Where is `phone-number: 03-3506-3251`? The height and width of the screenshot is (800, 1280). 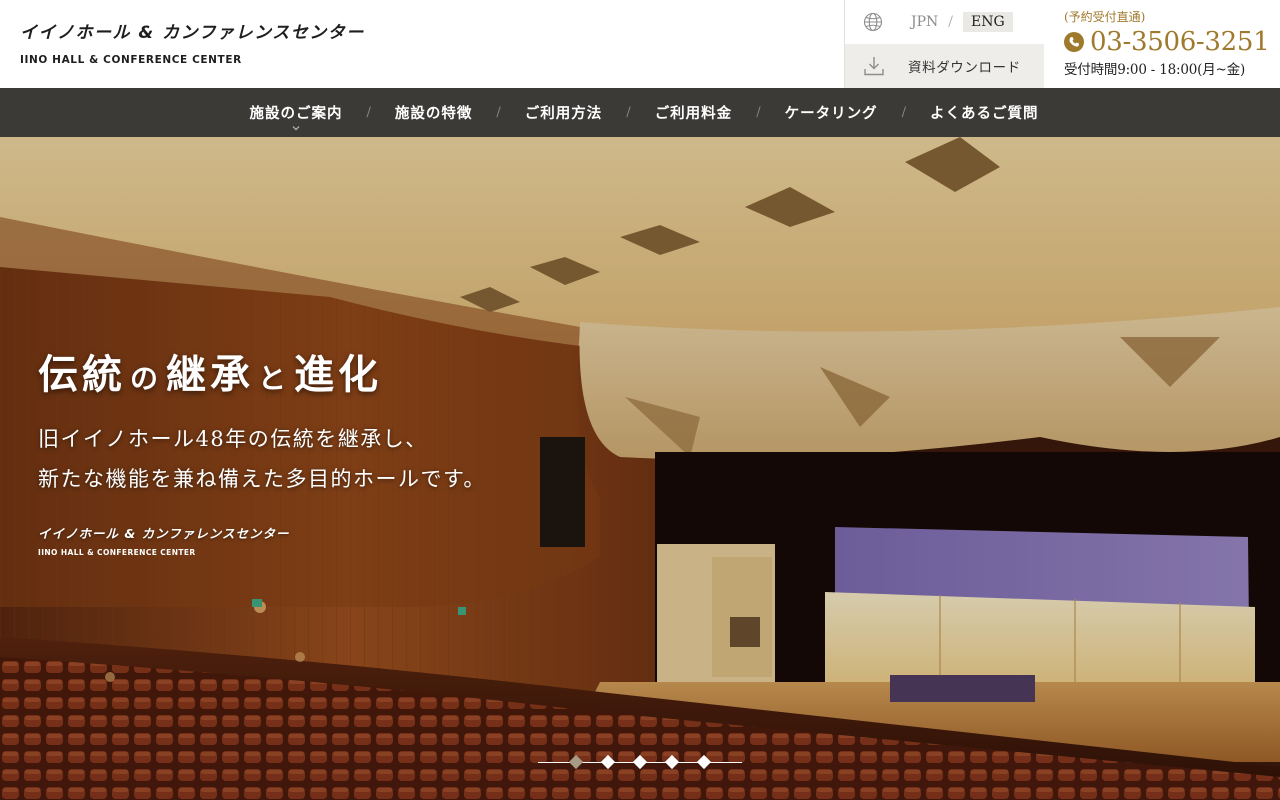
phone-number: 03-3506-3251 is located at coordinates (1180, 42).